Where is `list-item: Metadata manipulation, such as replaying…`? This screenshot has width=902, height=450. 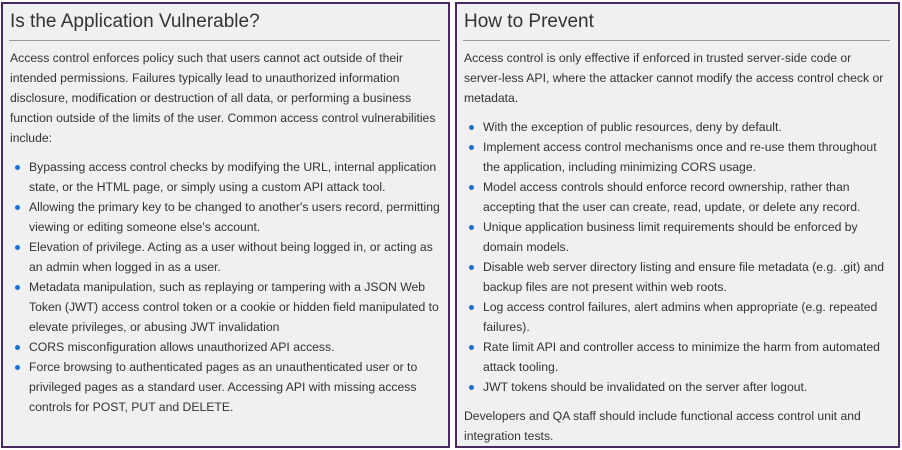 list-item: Metadata manipulation, such as replaying… is located at coordinates (227, 307).